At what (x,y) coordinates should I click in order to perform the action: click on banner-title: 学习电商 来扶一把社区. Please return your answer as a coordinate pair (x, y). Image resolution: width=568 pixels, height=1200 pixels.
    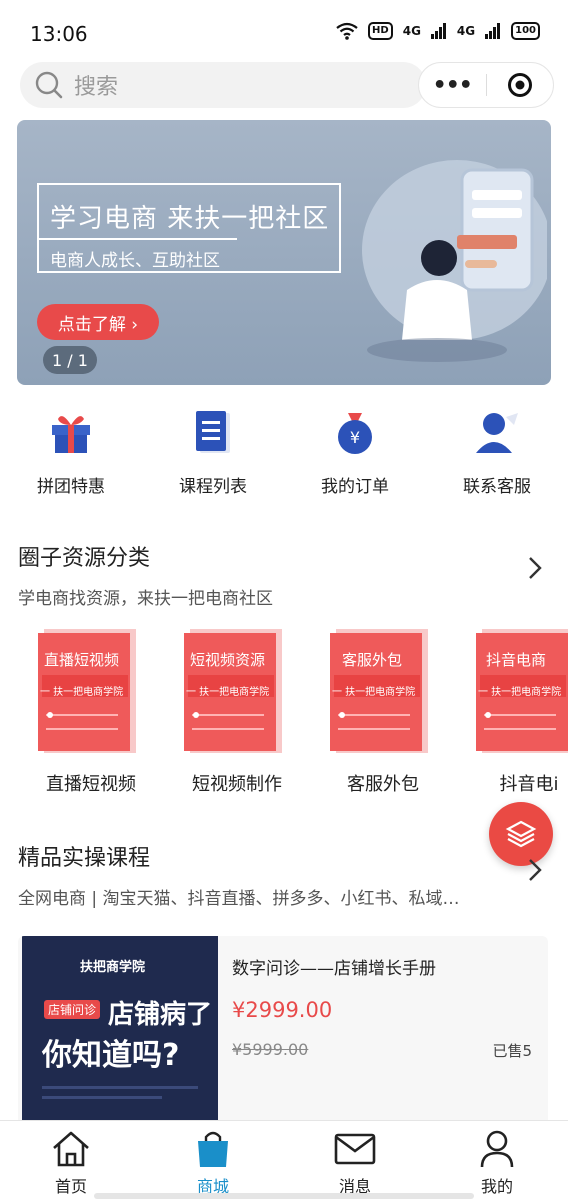
    Looking at the image, I should click on (190, 219).